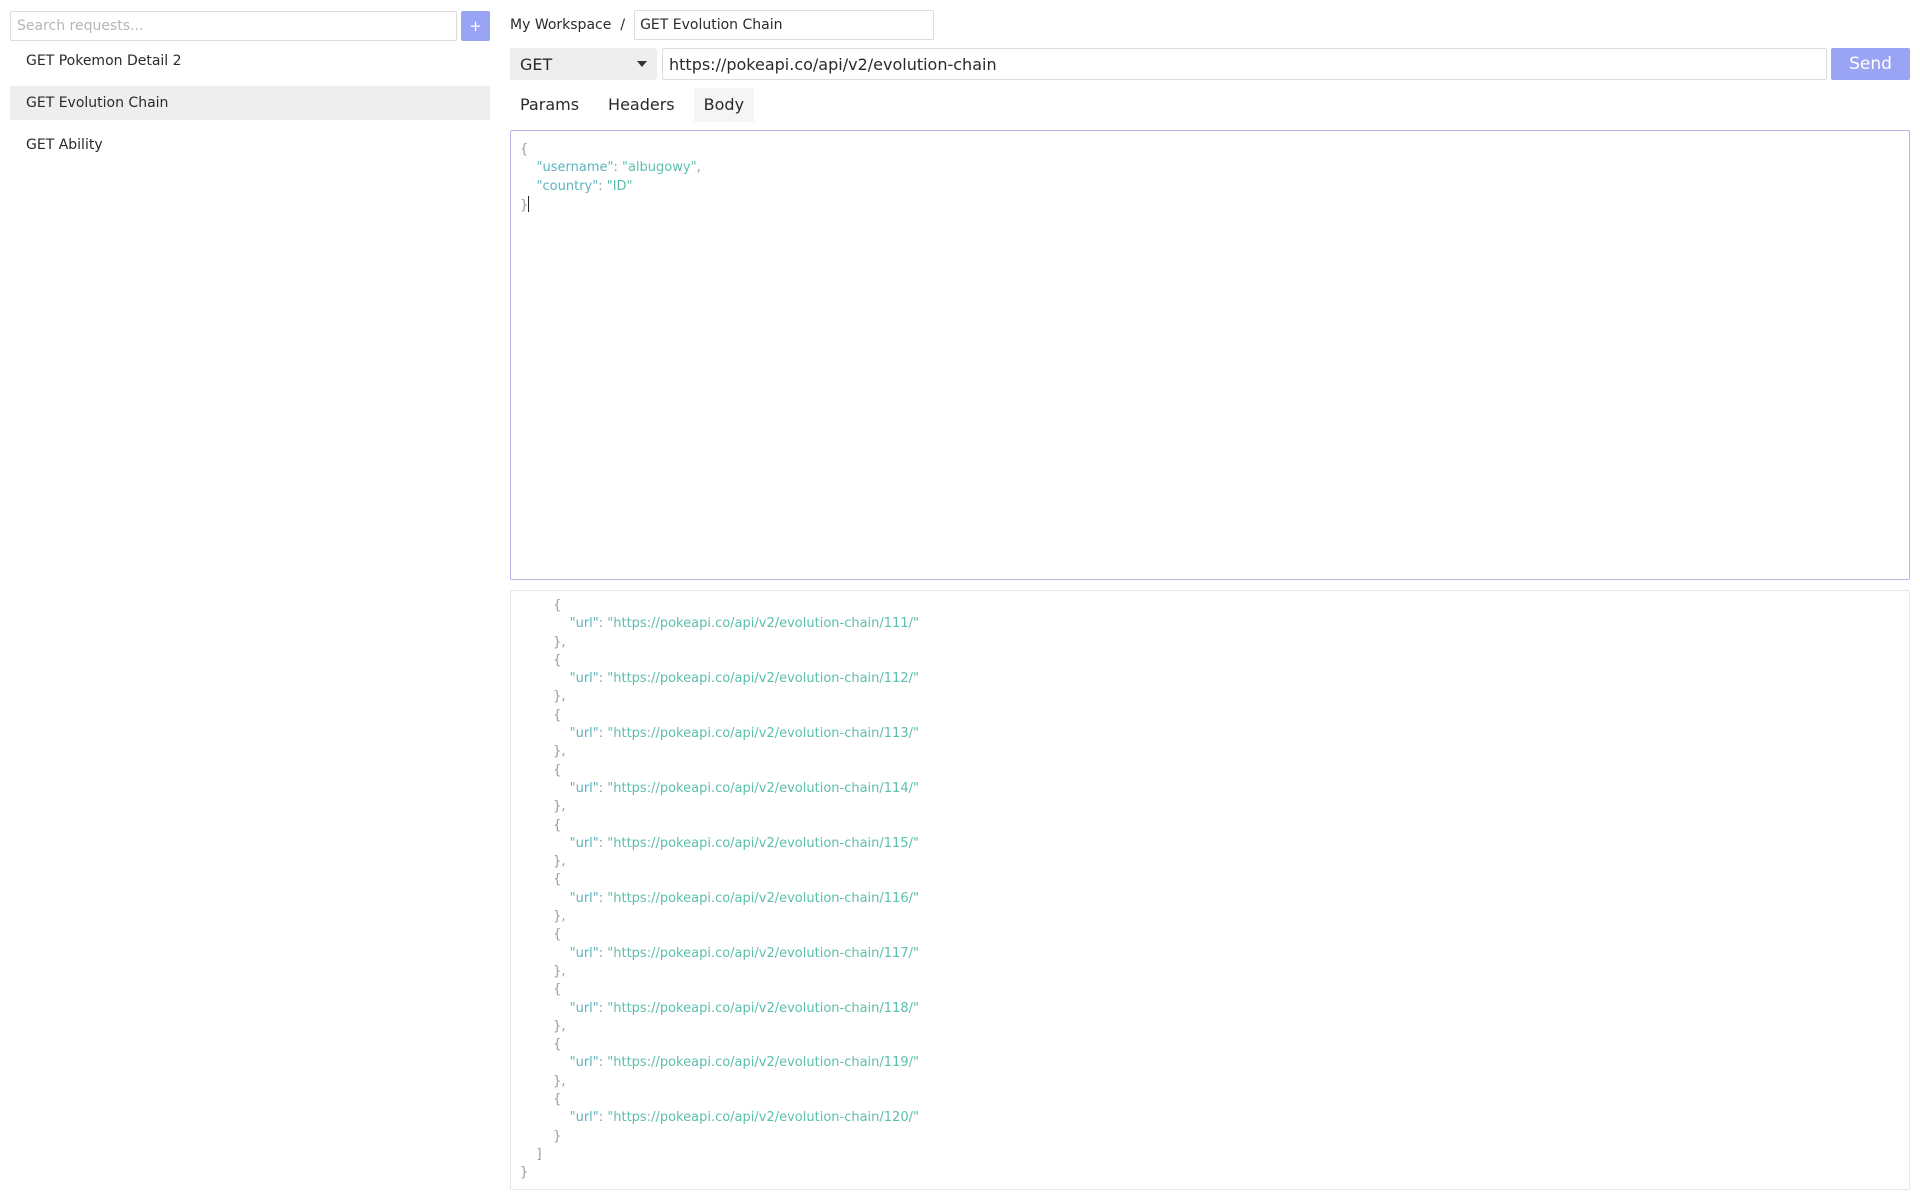 This screenshot has width=1920, height=1200. What do you see at coordinates (784, 25) in the screenshot?
I see `request-name-input` at bounding box center [784, 25].